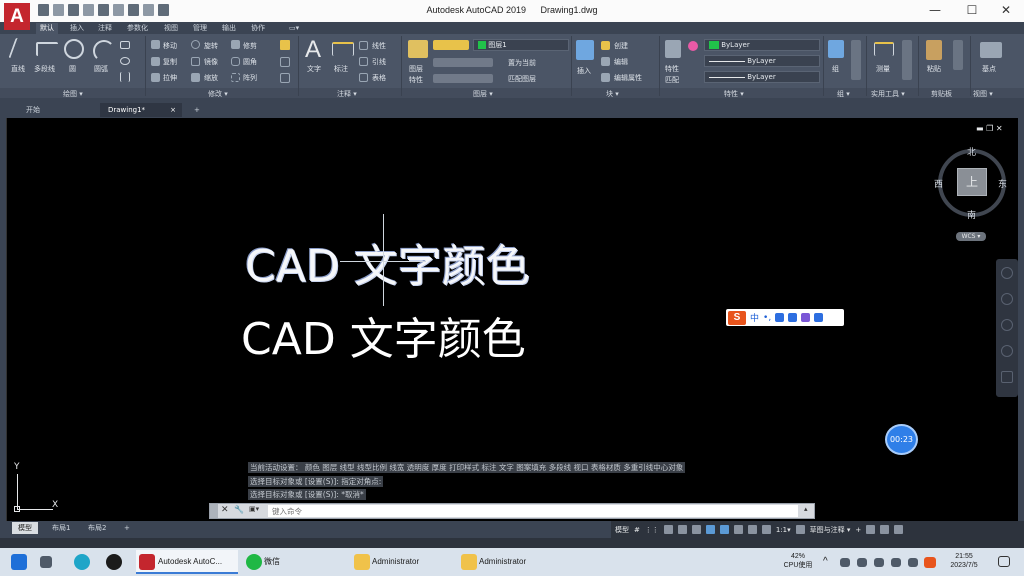 The height and width of the screenshot is (576, 1024). Describe the element at coordinates (17, 16) in the screenshot. I see `autocad-logo-button: A` at that location.